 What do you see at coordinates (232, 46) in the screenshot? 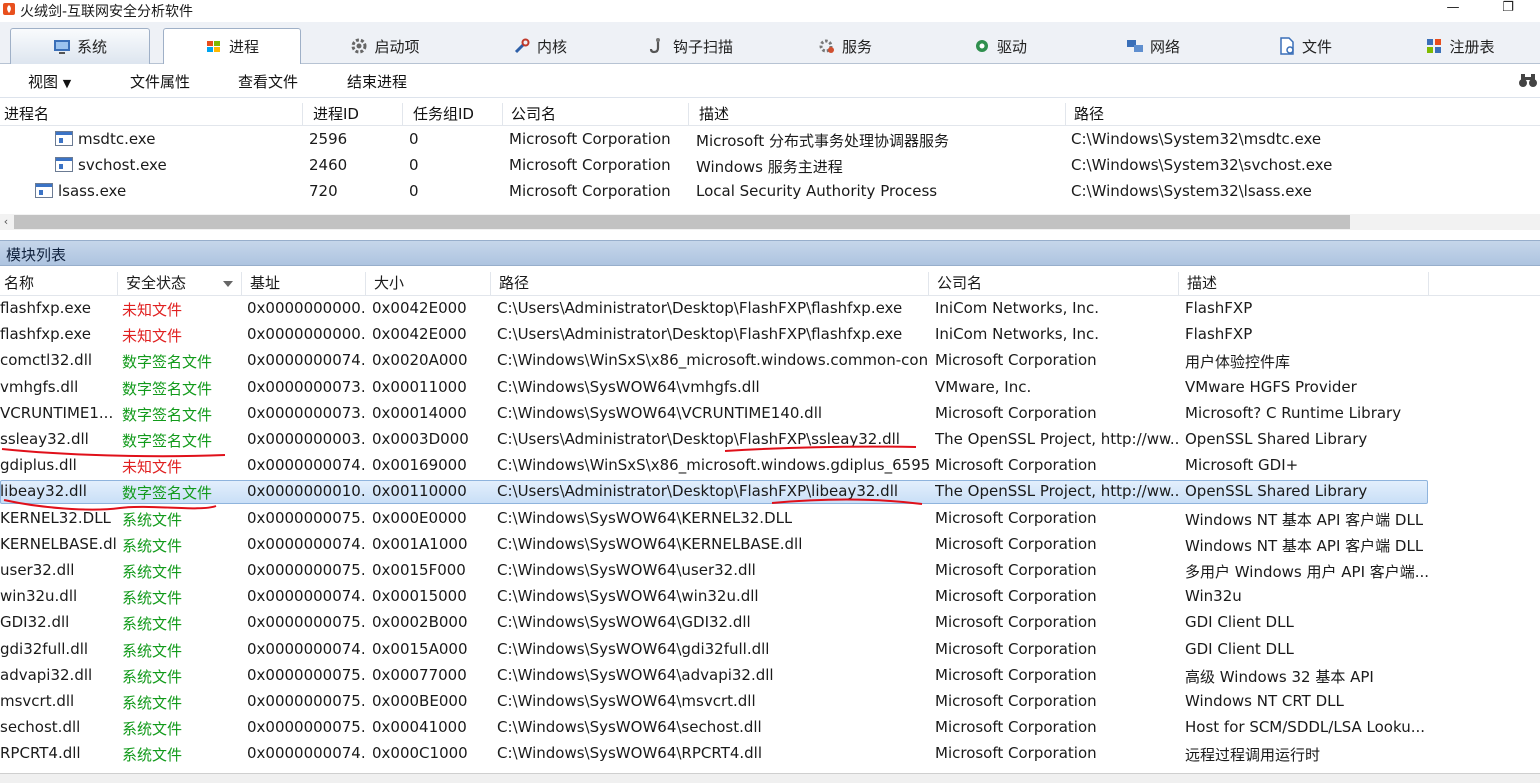
I see `tab-process: 进程` at bounding box center [232, 46].